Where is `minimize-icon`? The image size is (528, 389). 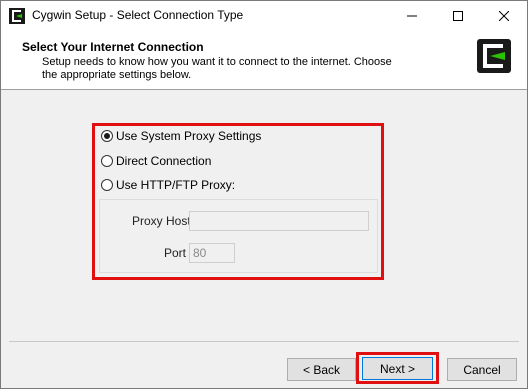 minimize-icon is located at coordinates (412, 16).